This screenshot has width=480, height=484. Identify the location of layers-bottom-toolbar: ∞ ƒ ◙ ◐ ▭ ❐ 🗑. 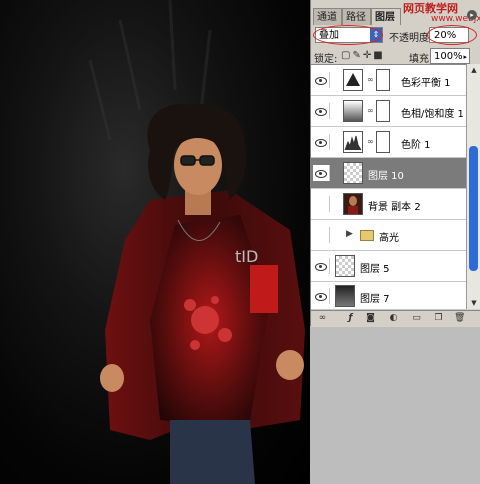
(395, 318).